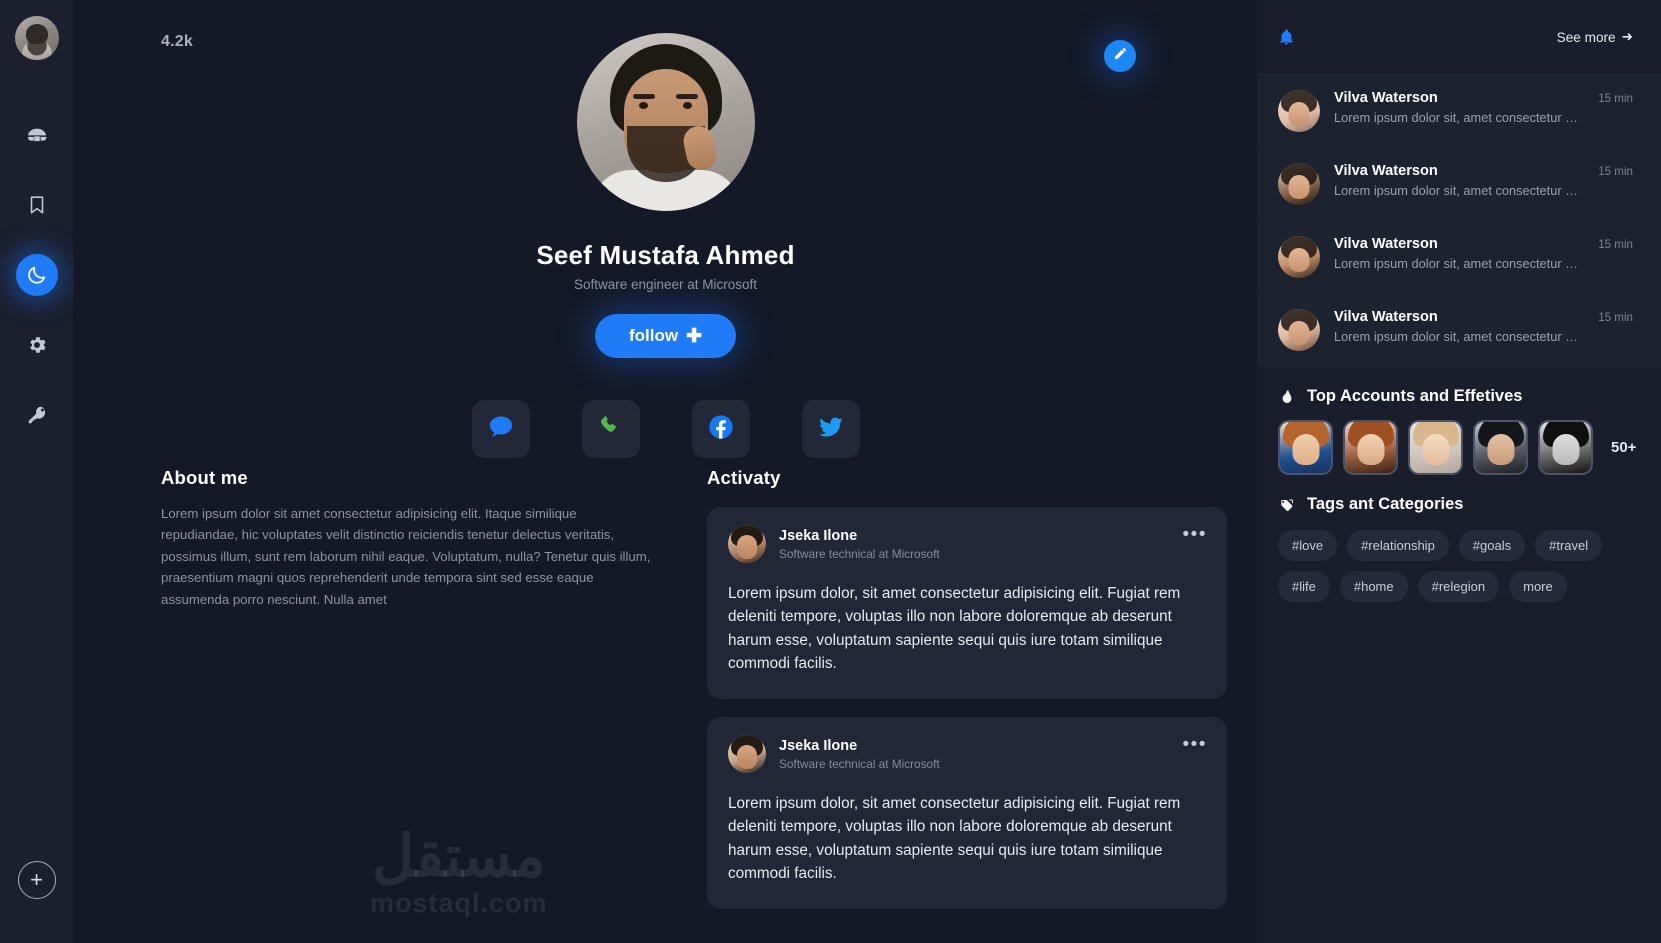  I want to click on accounts-more-count: 50+, so click(1623, 447).